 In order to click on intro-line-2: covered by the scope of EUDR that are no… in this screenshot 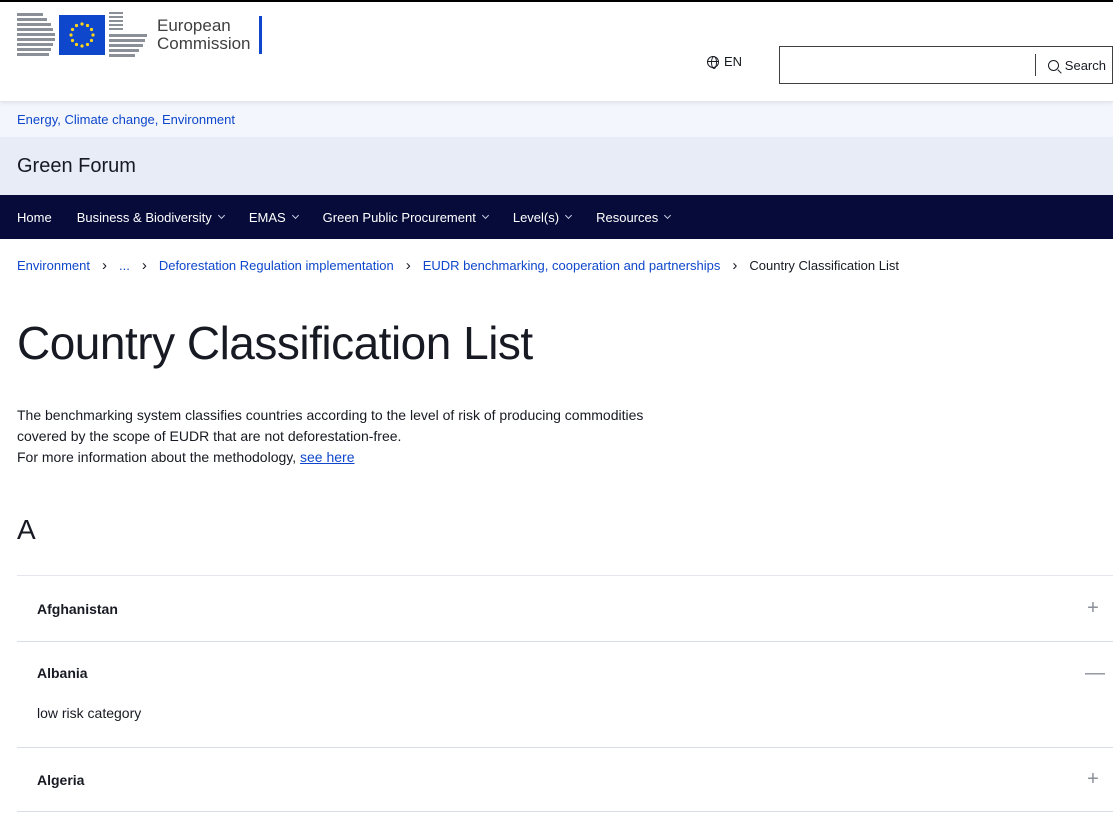, I will do `click(209, 436)`.